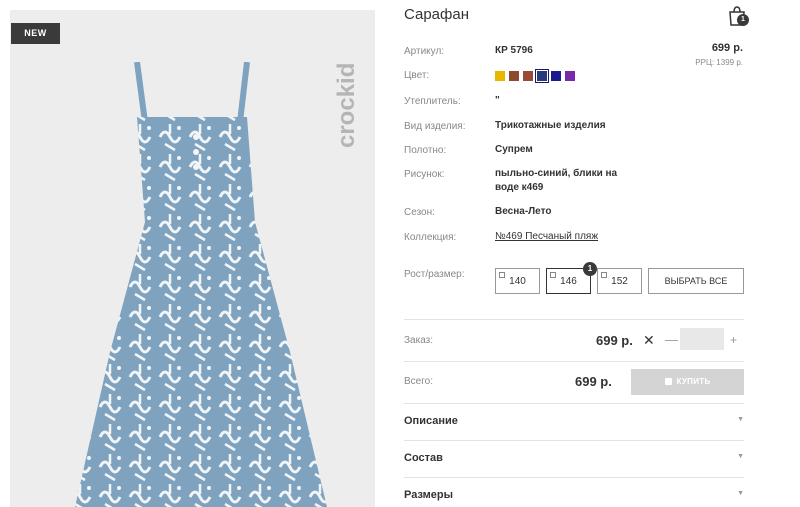  What do you see at coordinates (35, 33) in the screenshot?
I see `new-badge: NEW` at bounding box center [35, 33].